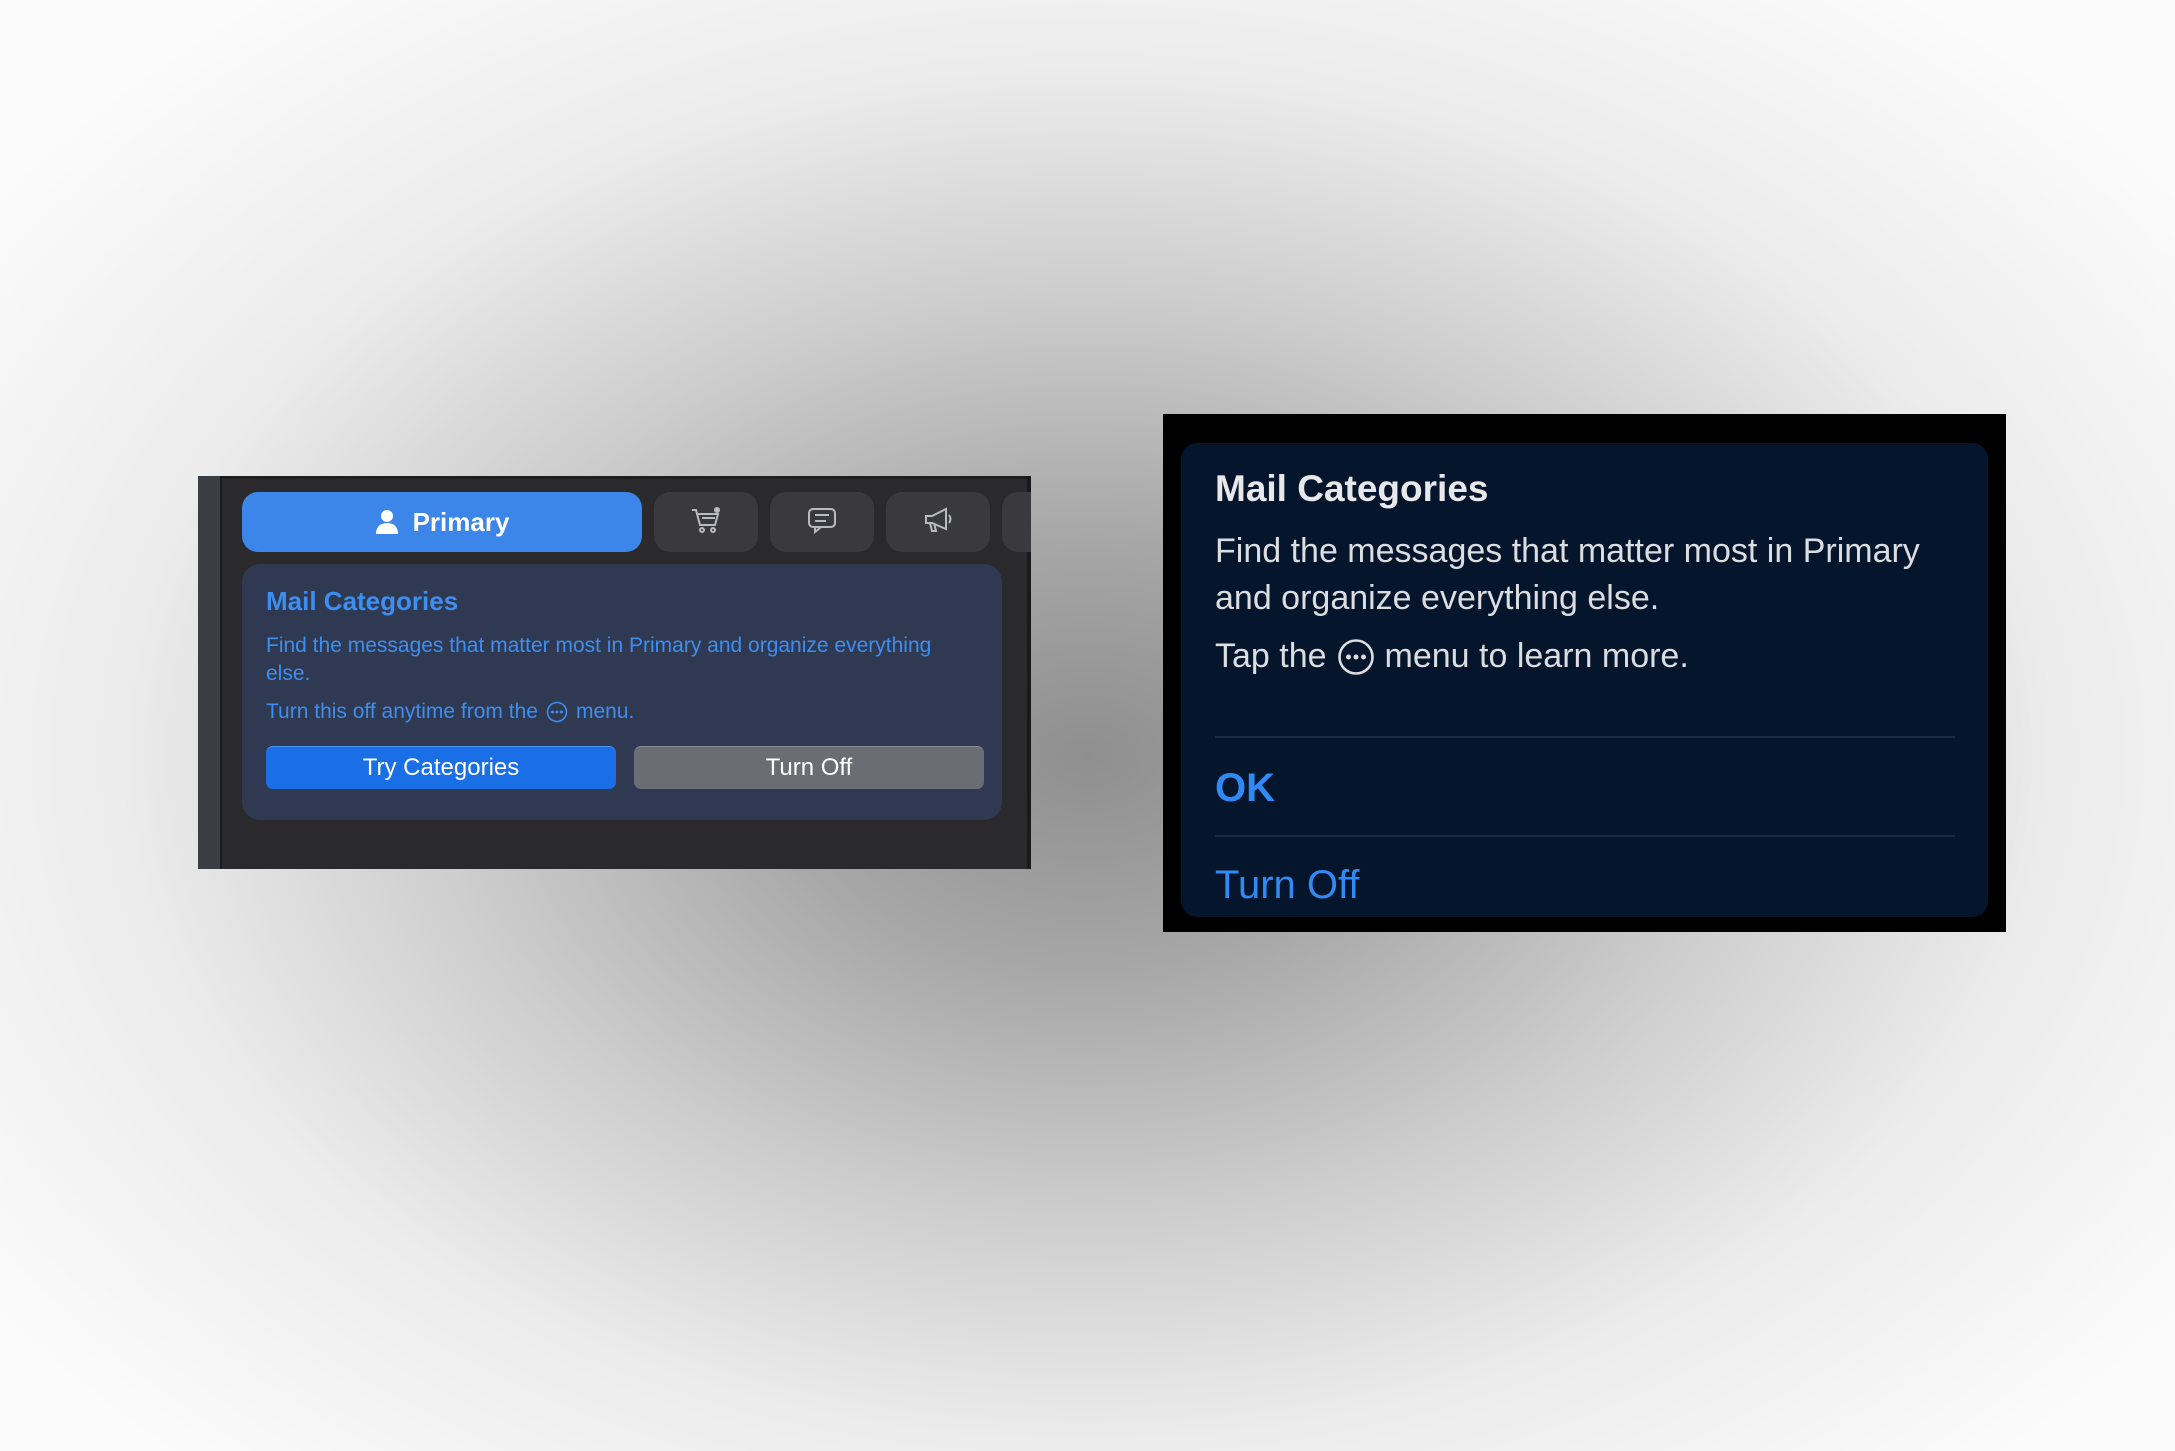 Image resolution: width=2175 pixels, height=1451 pixels. What do you see at coordinates (461, 521) in the screenshot?
I see `tab-primary-label: Primary` at bounding box center [461, 521].